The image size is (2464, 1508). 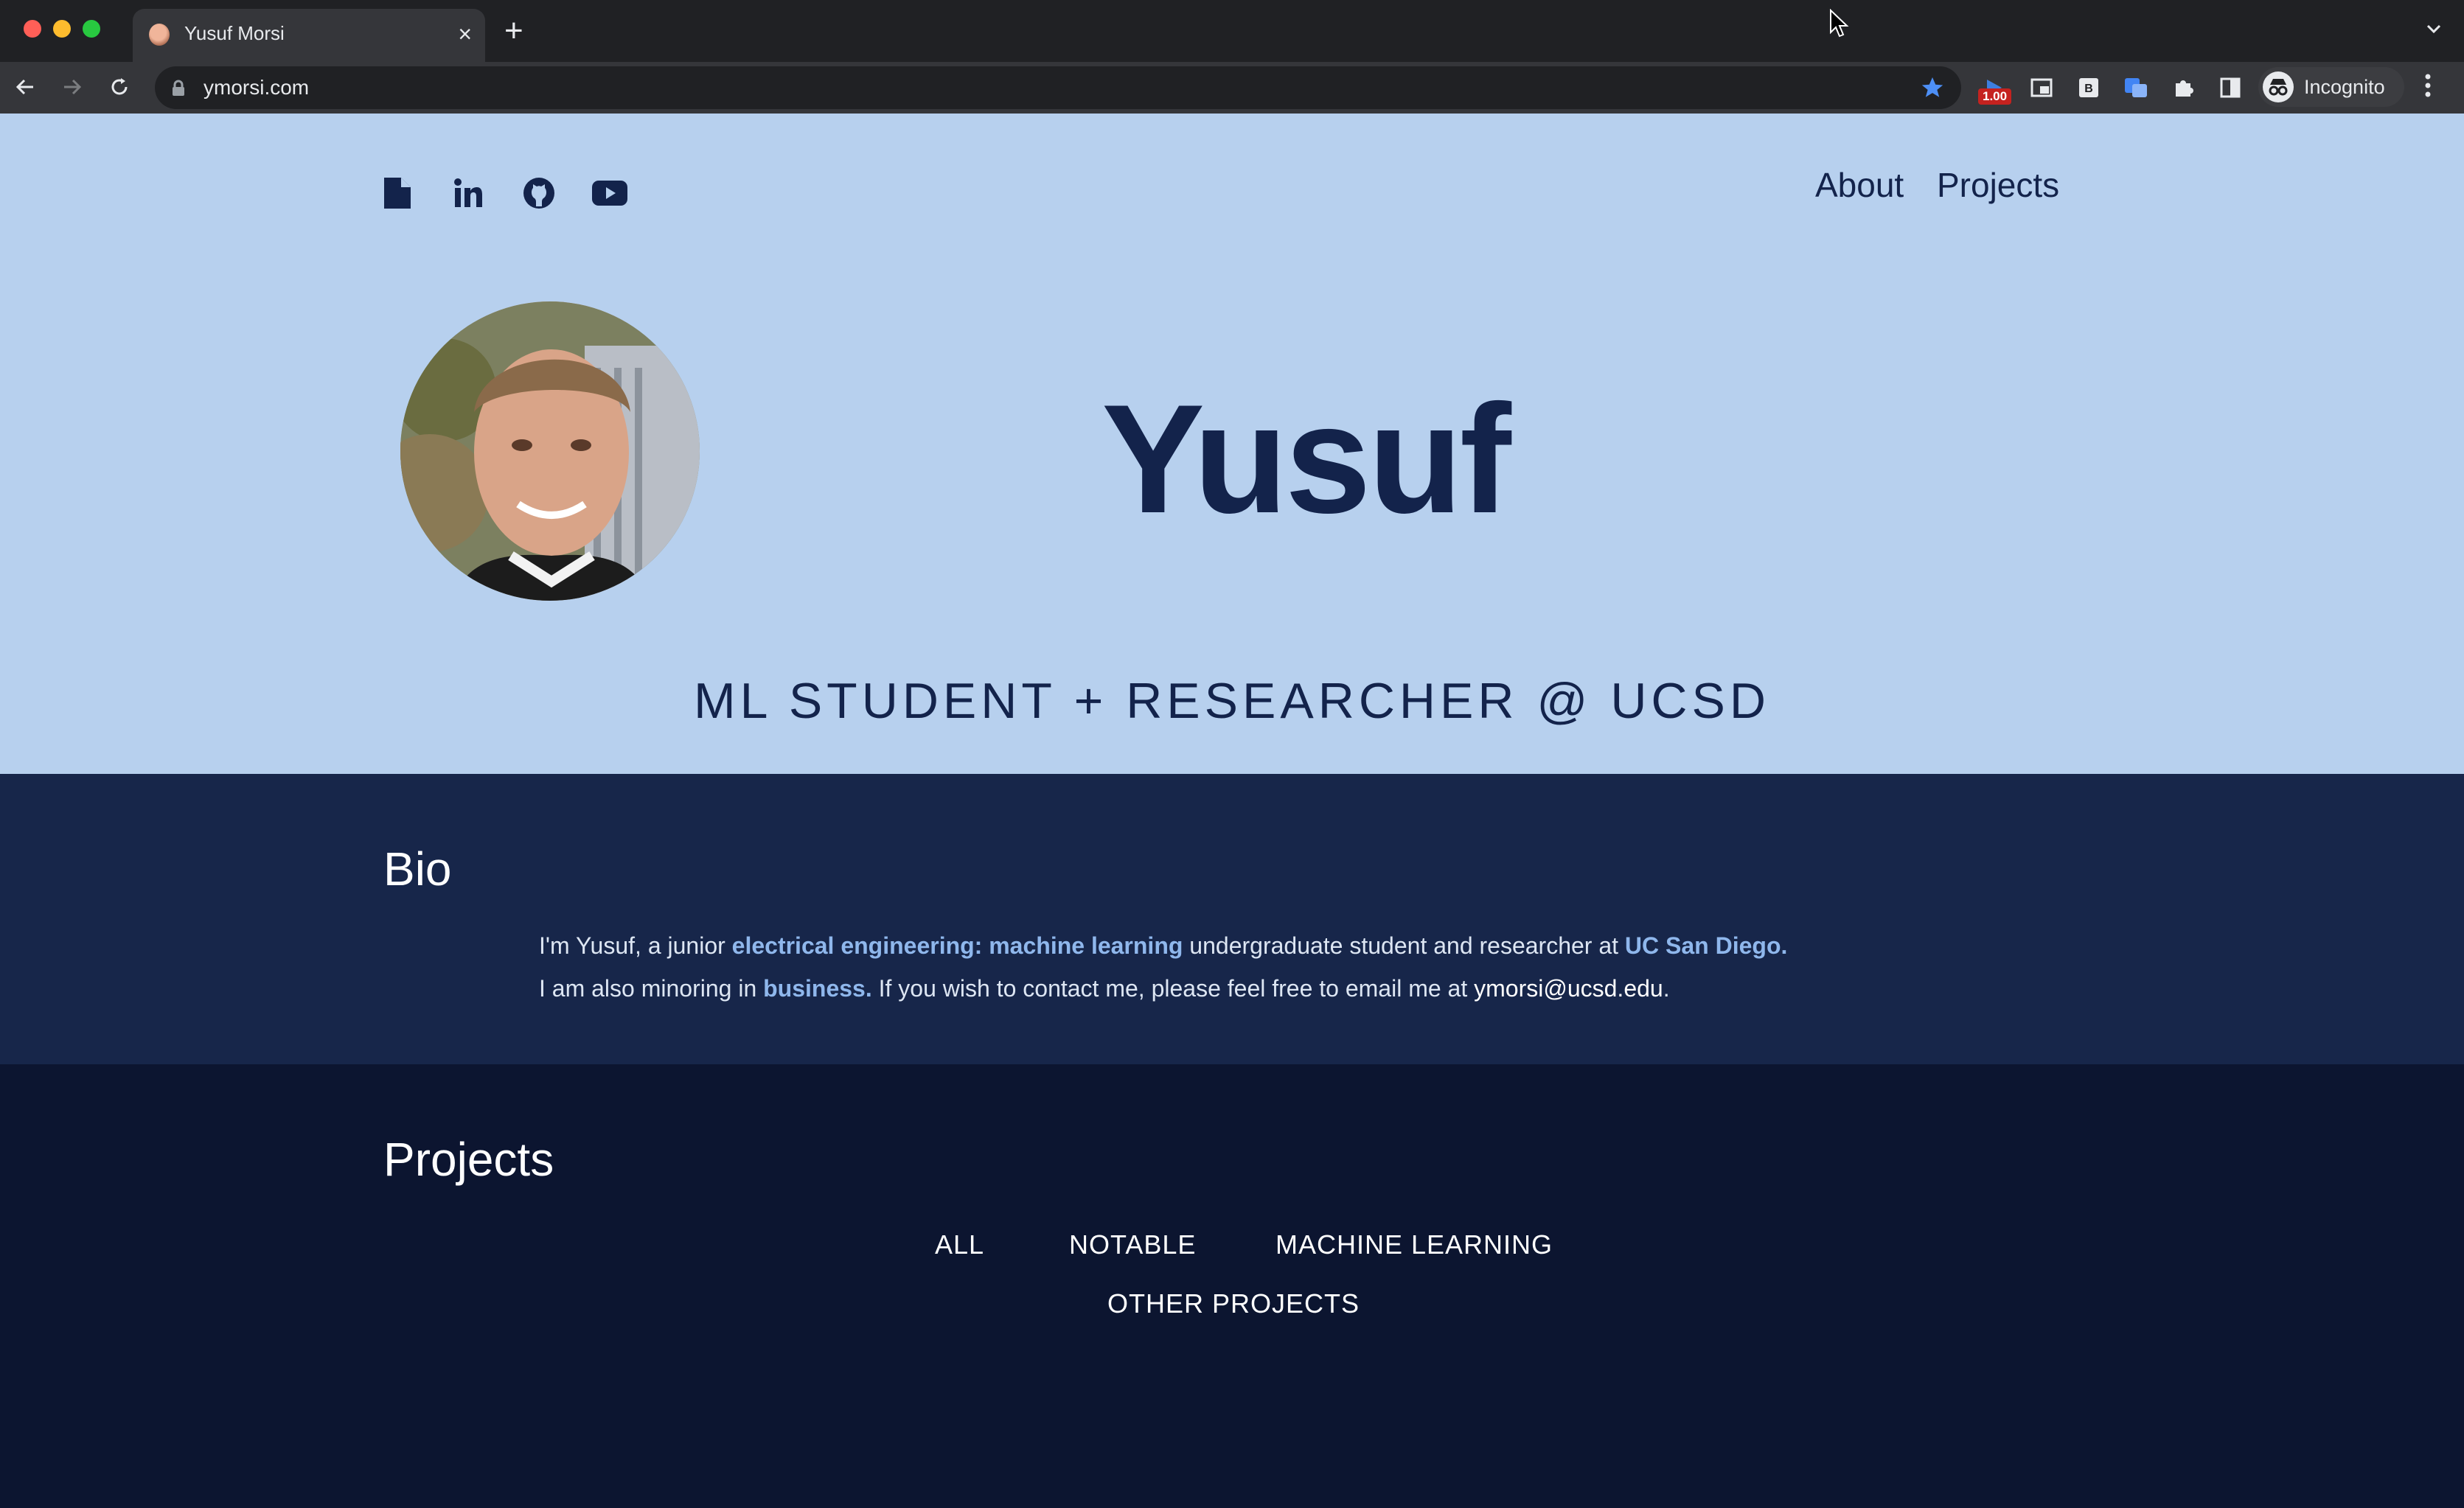 What do you see at coordinates (1568, 989) in the screenshot?
I see `email-link: ymorsi@ucsd.edu` at bounding box center [1568, 989].